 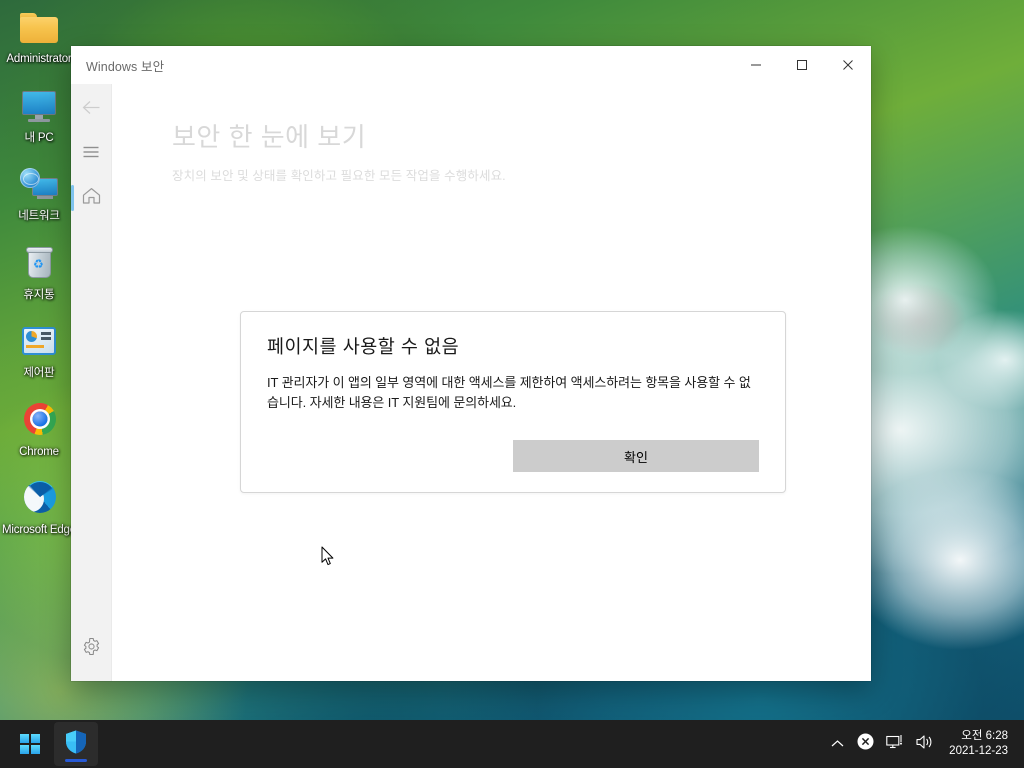 I want to click on tray-action-center-button, so click(x=865, y=744).